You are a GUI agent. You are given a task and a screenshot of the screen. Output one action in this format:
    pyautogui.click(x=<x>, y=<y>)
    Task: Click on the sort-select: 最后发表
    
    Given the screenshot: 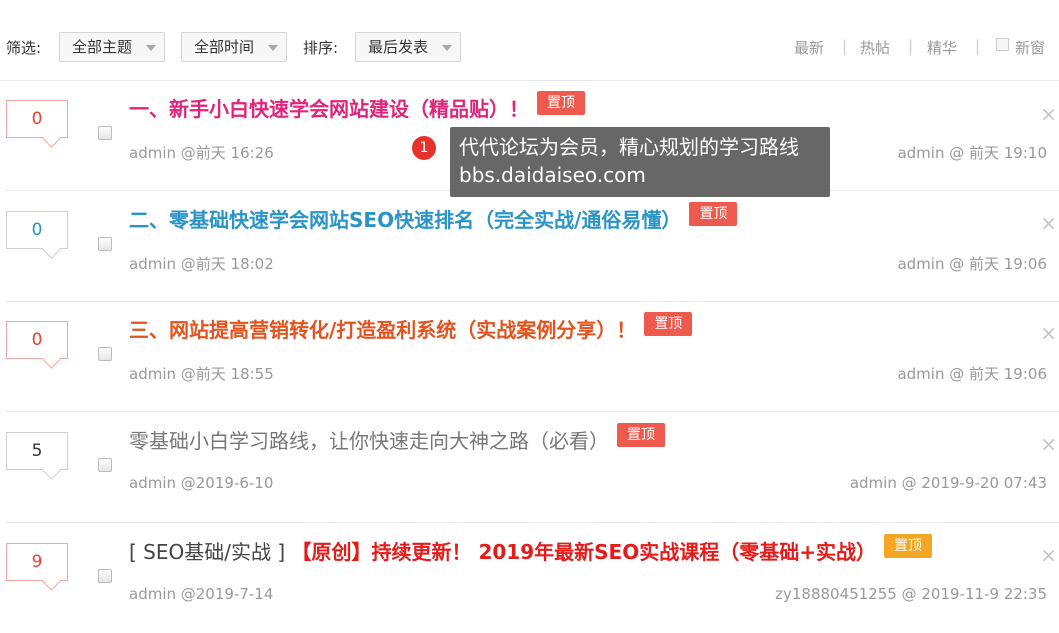 What is the action you would take?
    pyautogui.click(x=408, y=47)
    